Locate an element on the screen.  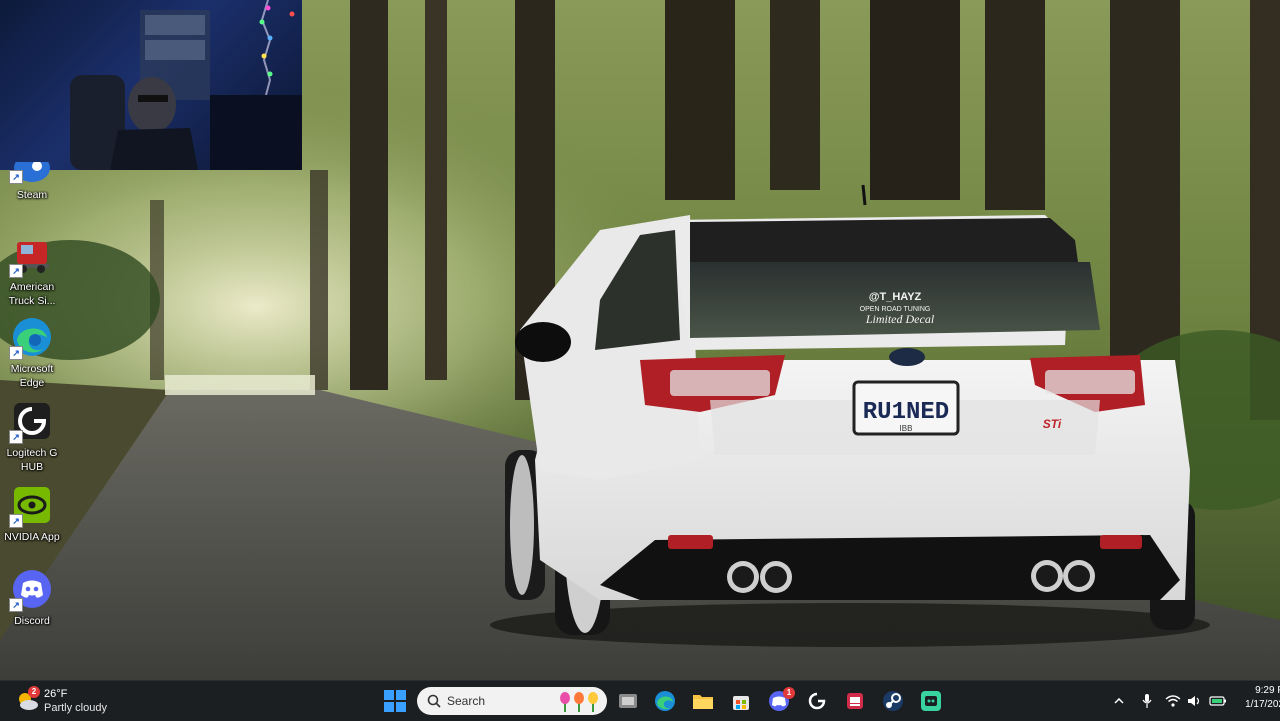
clock-time: 9:29 P is located at coordinates (1267, 690).